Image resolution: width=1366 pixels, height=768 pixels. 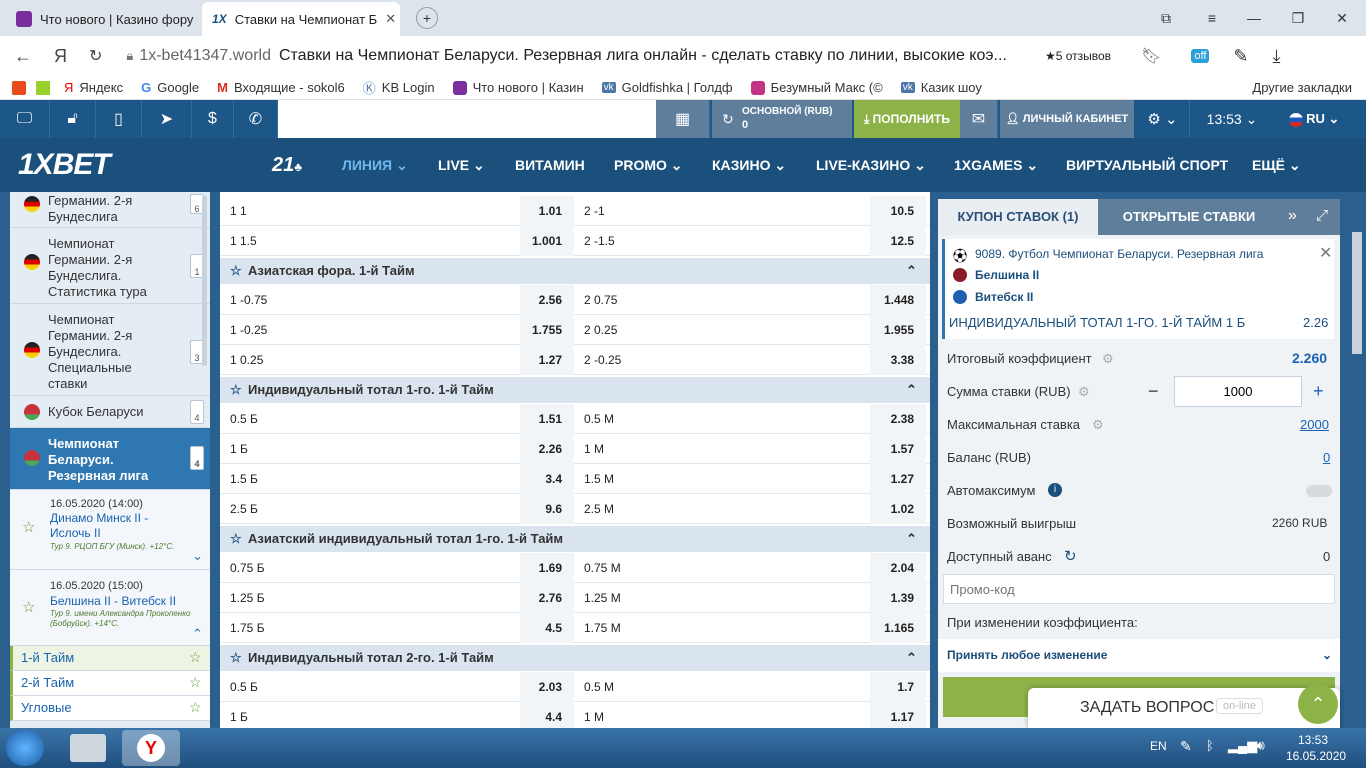 What do you see at coordinates (892, 509) in the screenshot?
I see `outcome-2-odds: 1.02` at bounding box center [892, 509].